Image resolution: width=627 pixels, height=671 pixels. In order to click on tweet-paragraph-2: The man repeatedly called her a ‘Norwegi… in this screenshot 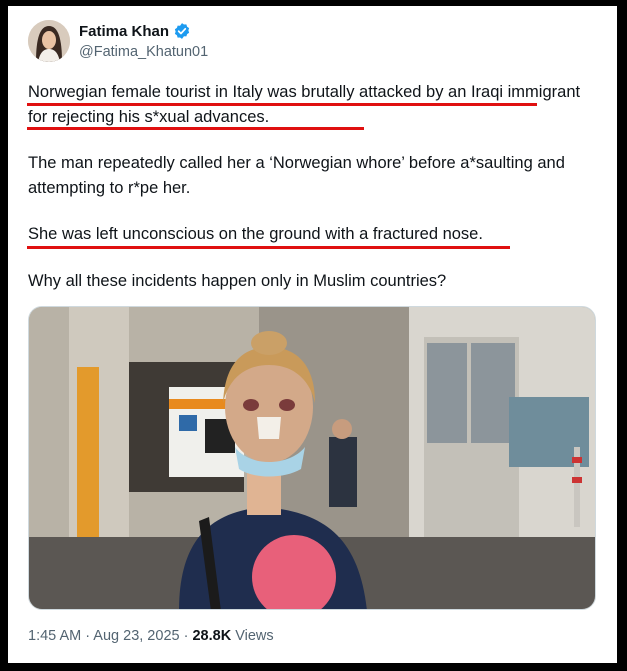, I will do `click(296, 175)`.